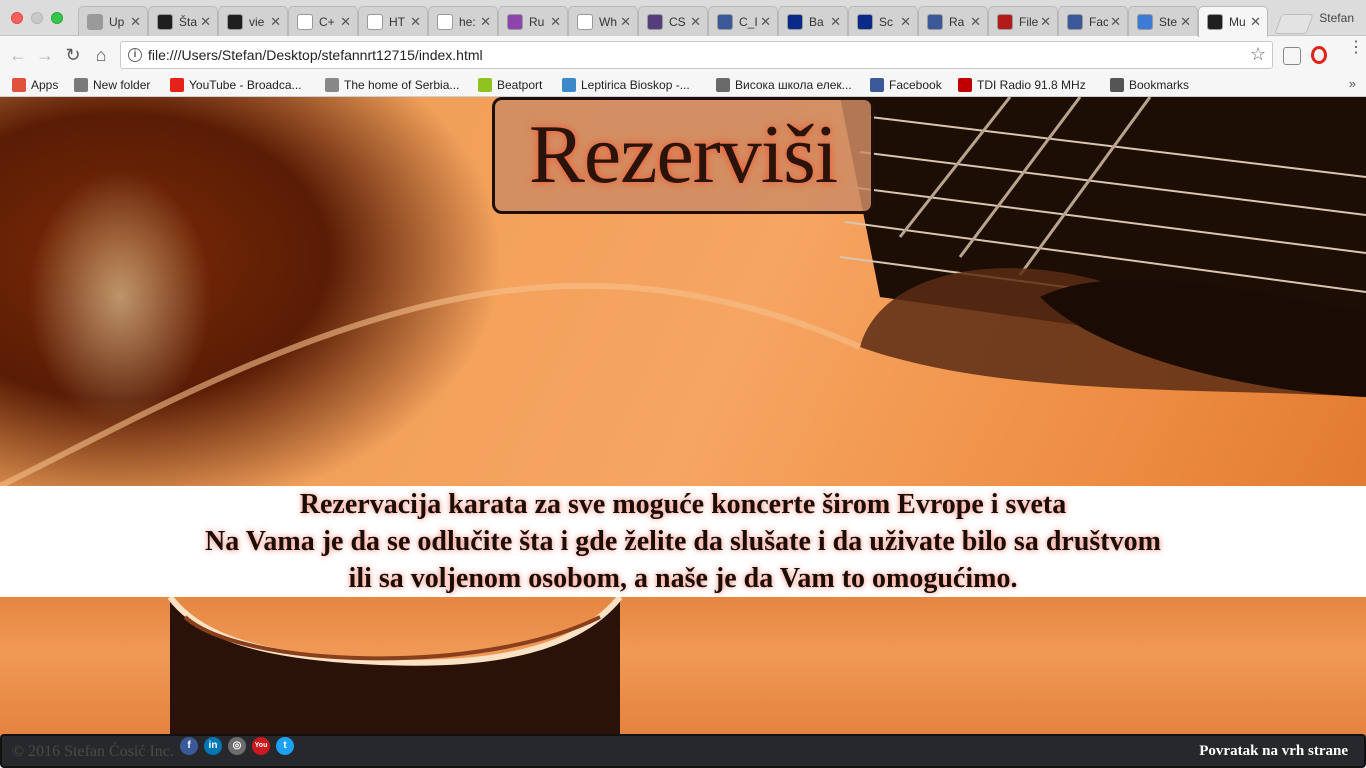  What do you see at coordinates (285, 746) in the screenshot?
I see `twitter-icon: t` at bounding box center [285, 746].